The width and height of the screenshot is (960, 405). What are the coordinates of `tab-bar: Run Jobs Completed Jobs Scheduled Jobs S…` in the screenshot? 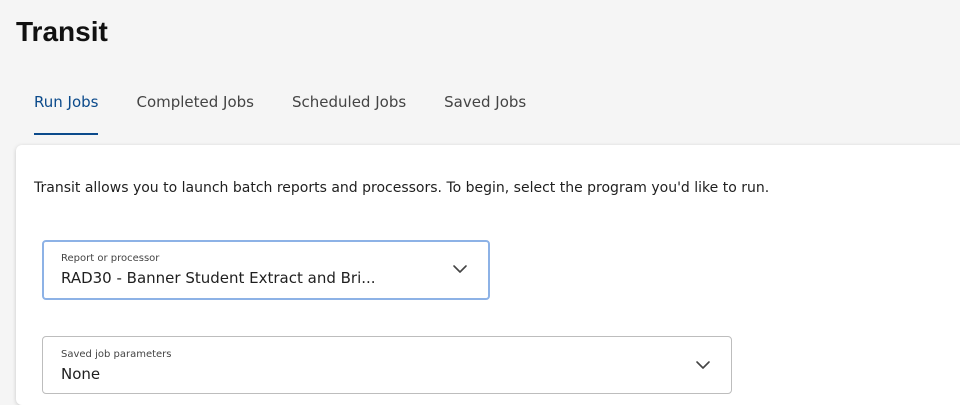 It's located at (299, 107).